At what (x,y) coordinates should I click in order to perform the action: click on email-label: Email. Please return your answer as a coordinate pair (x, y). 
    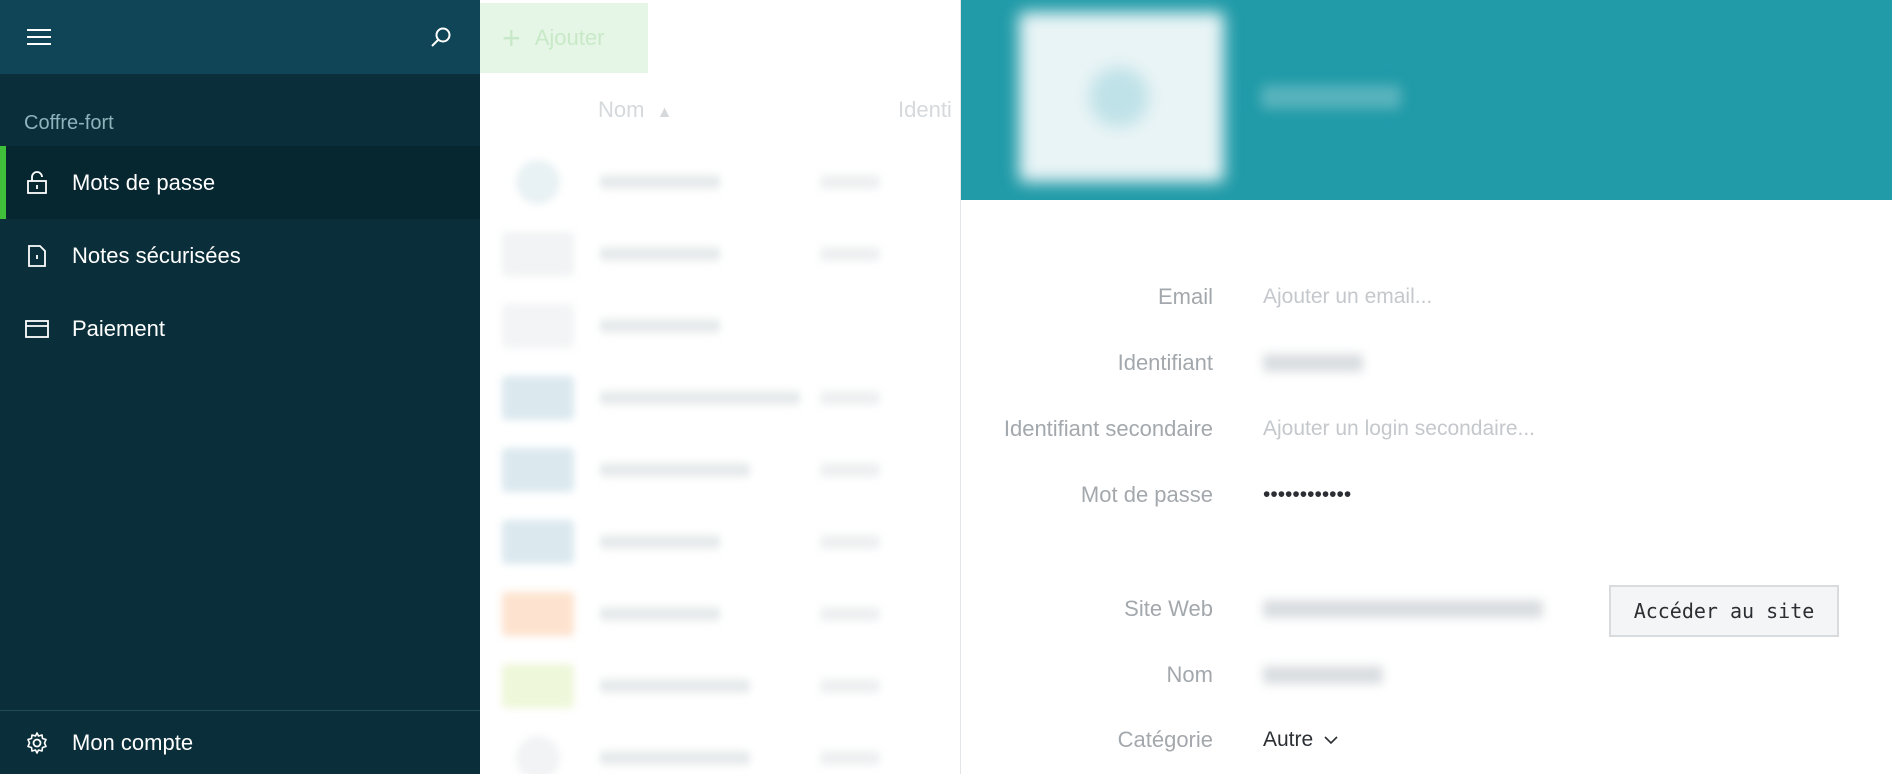
    Looking at the image, I should click on (1185, 296).